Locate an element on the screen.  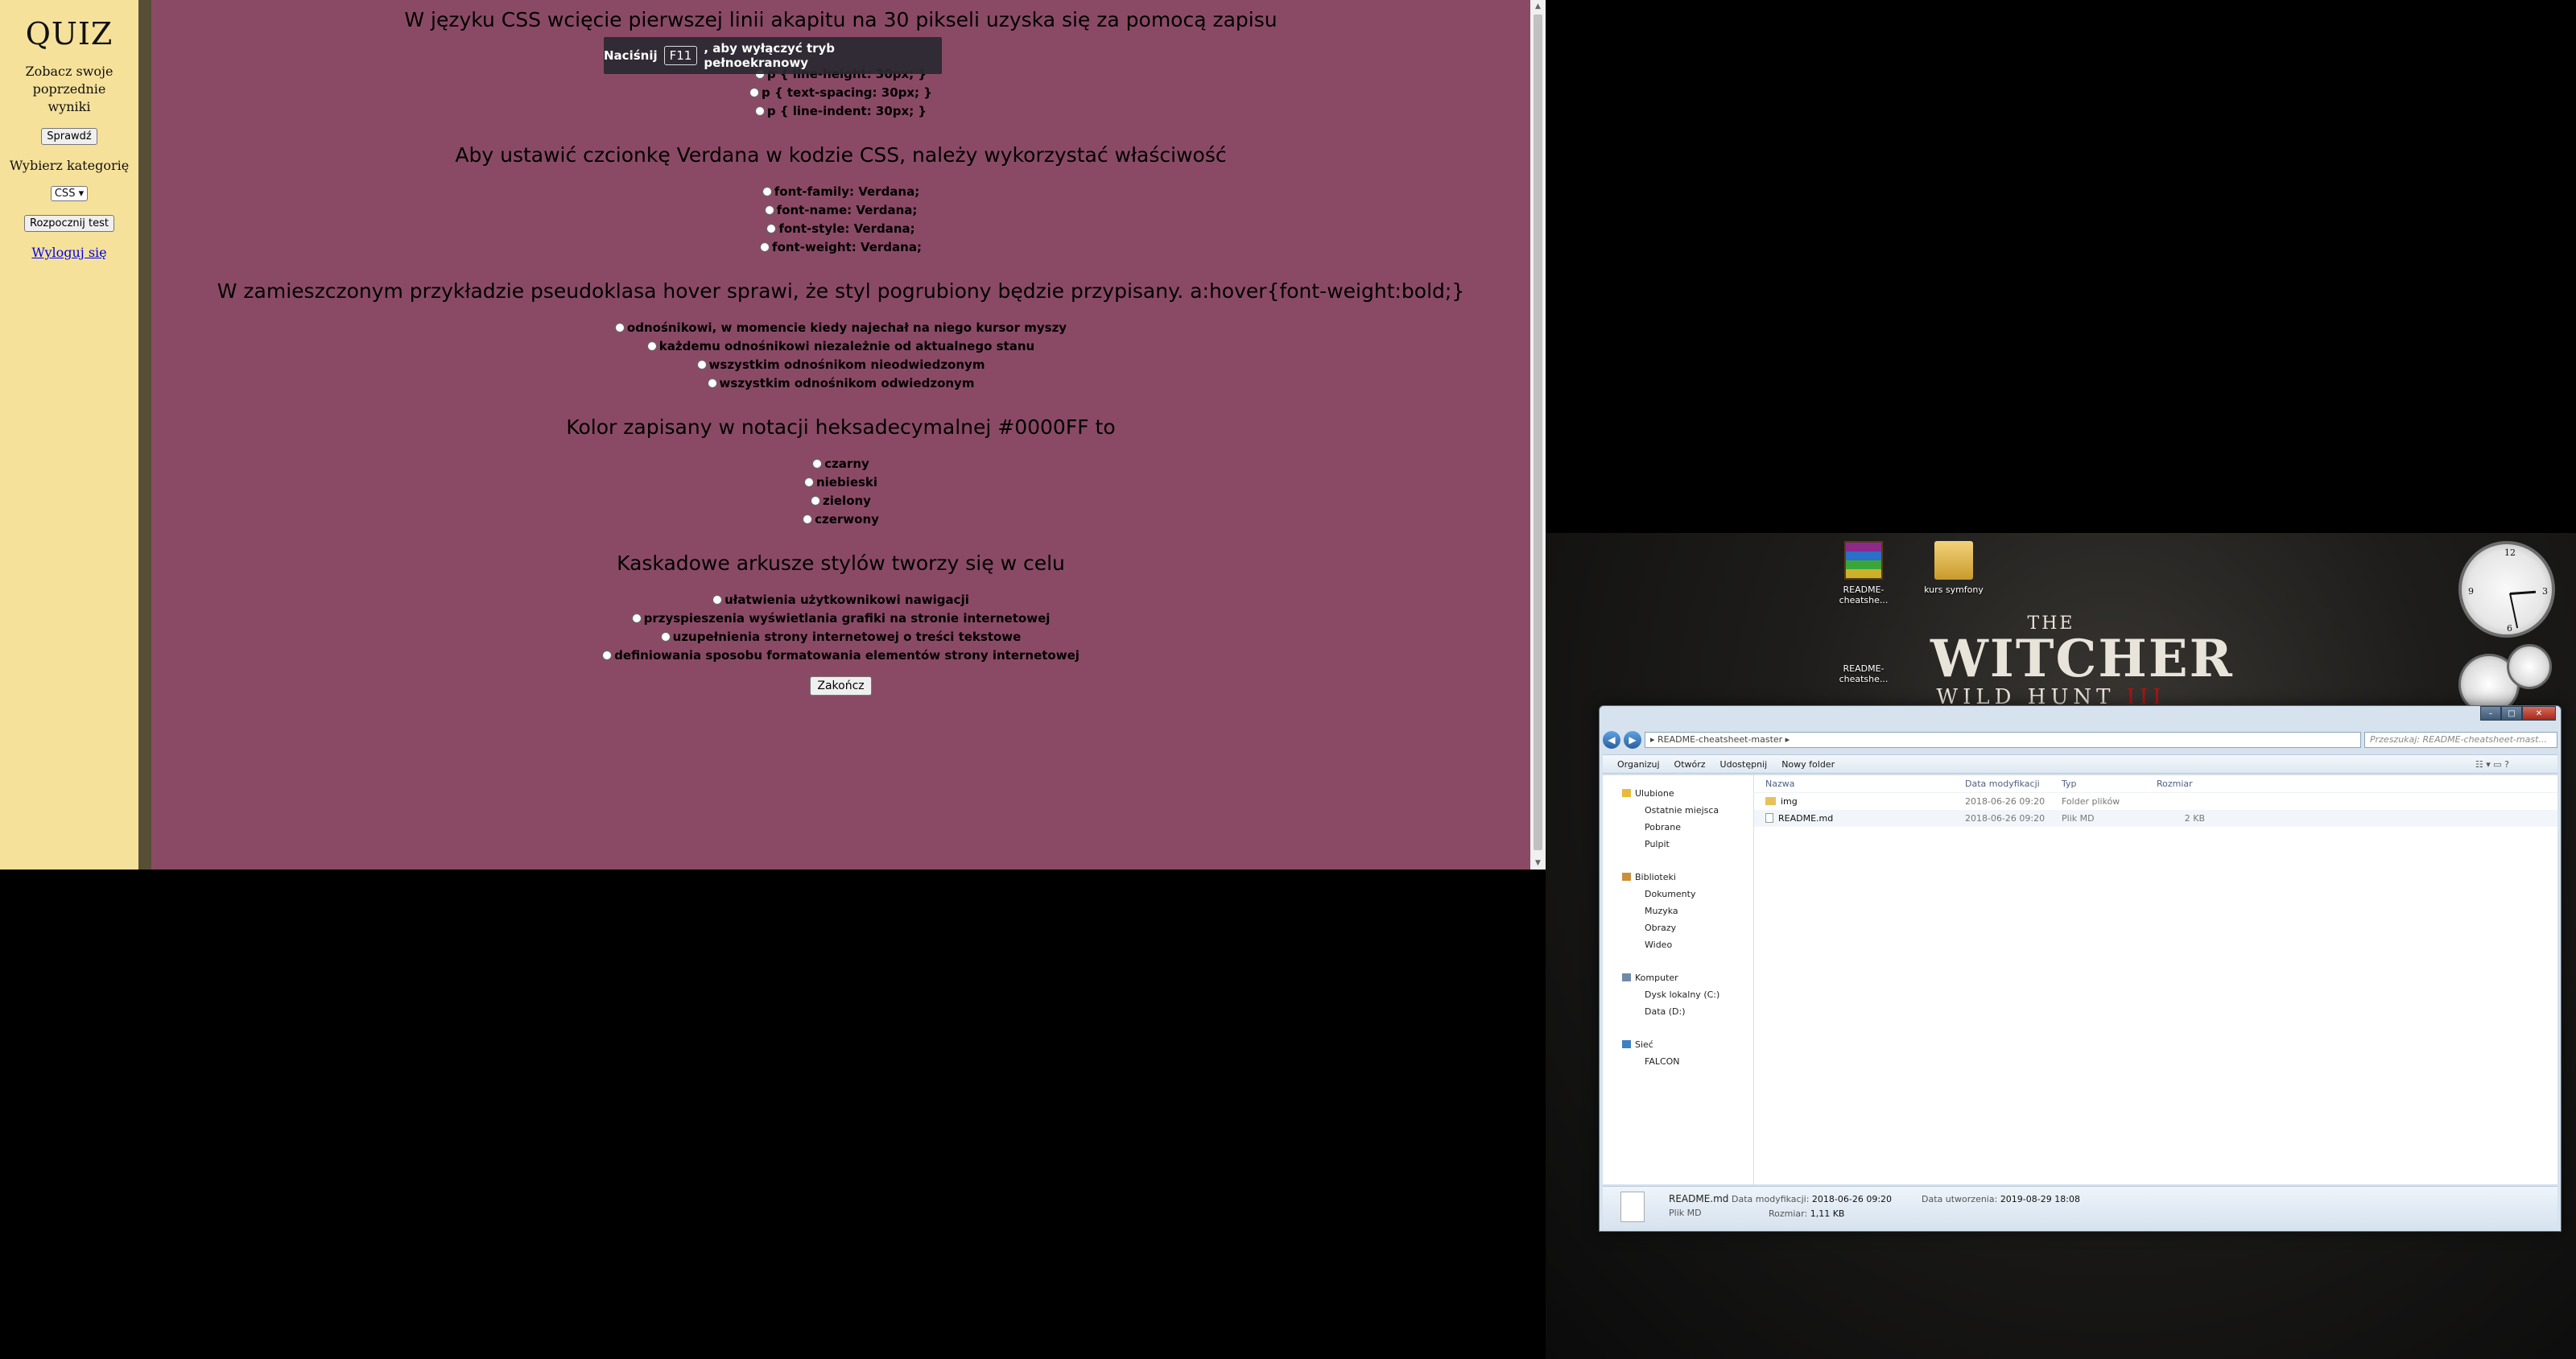
answer-option: font-weight: Verdana; is located at coordinates (841, 247).